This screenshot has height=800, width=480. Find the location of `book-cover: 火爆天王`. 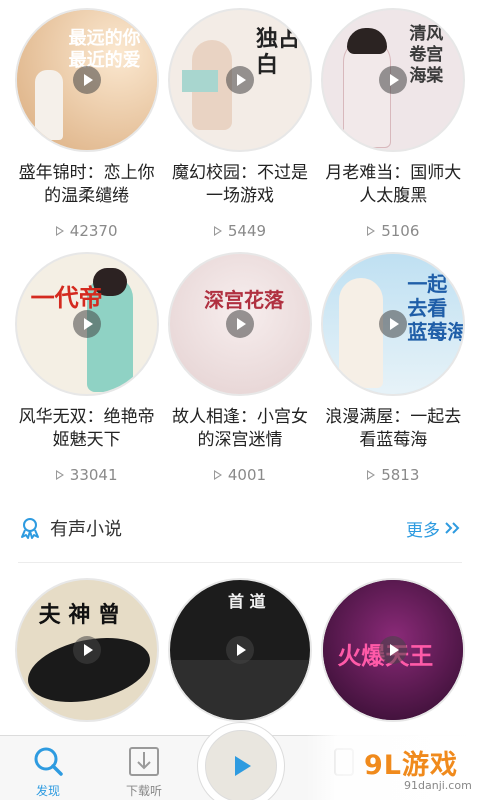

book-cover: 火爆天王 is located at coordinates (393, 650).